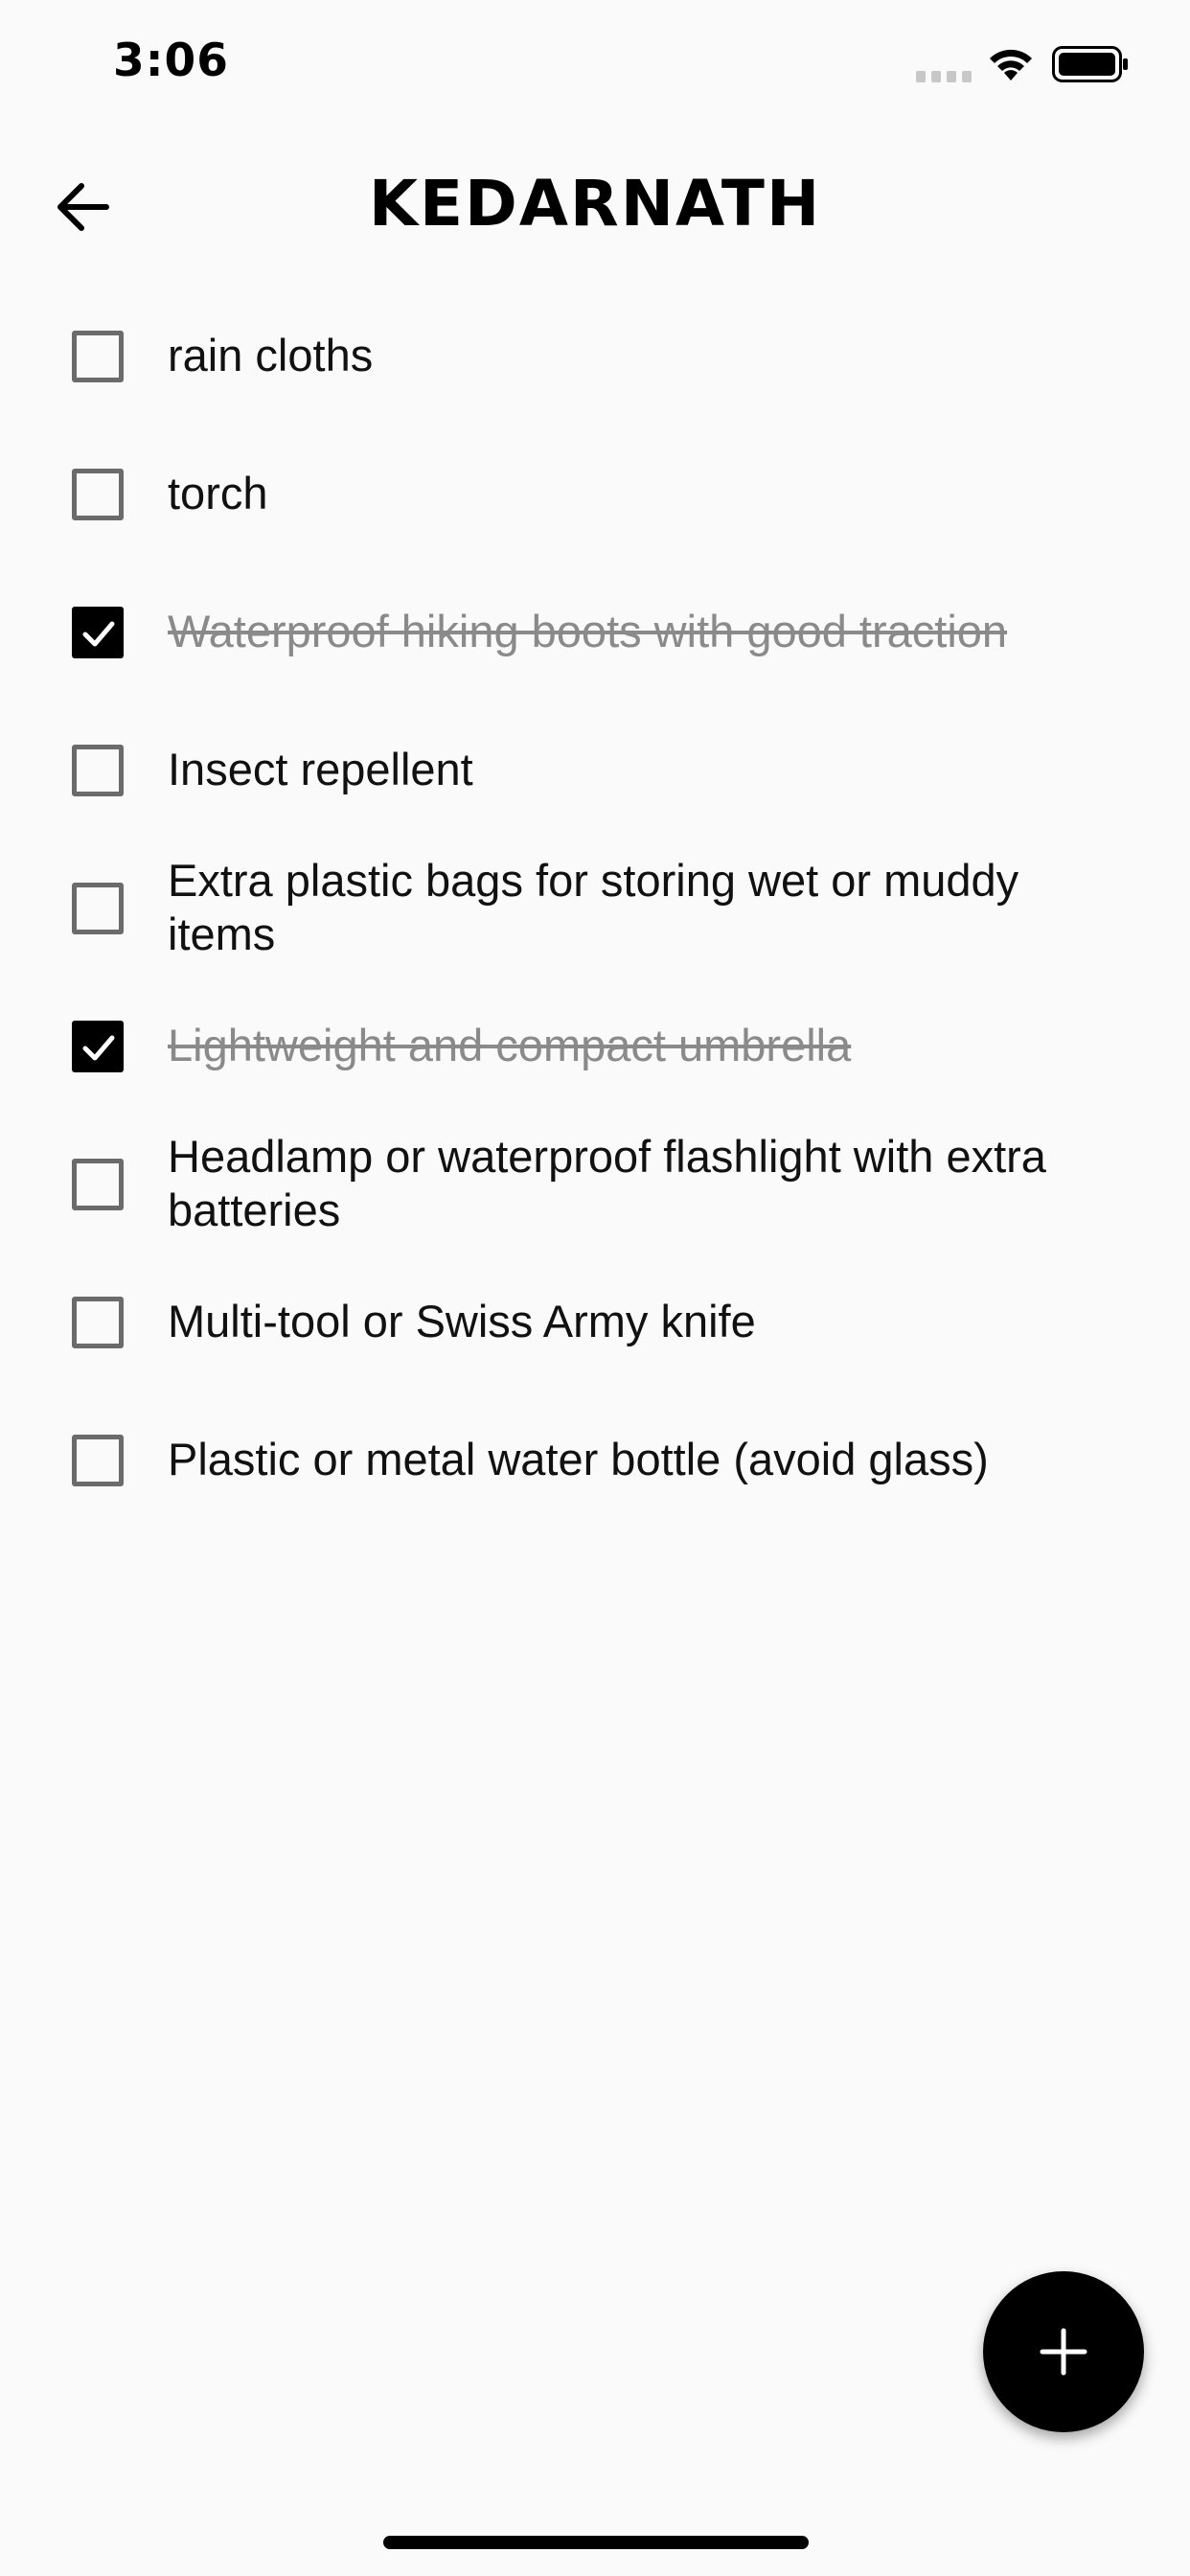 The image size is (1190, 2576). What do you see at coordinates (1011, 64) in the screenshot?
I see `wifi-icon` at bounding box center [1011, 64].